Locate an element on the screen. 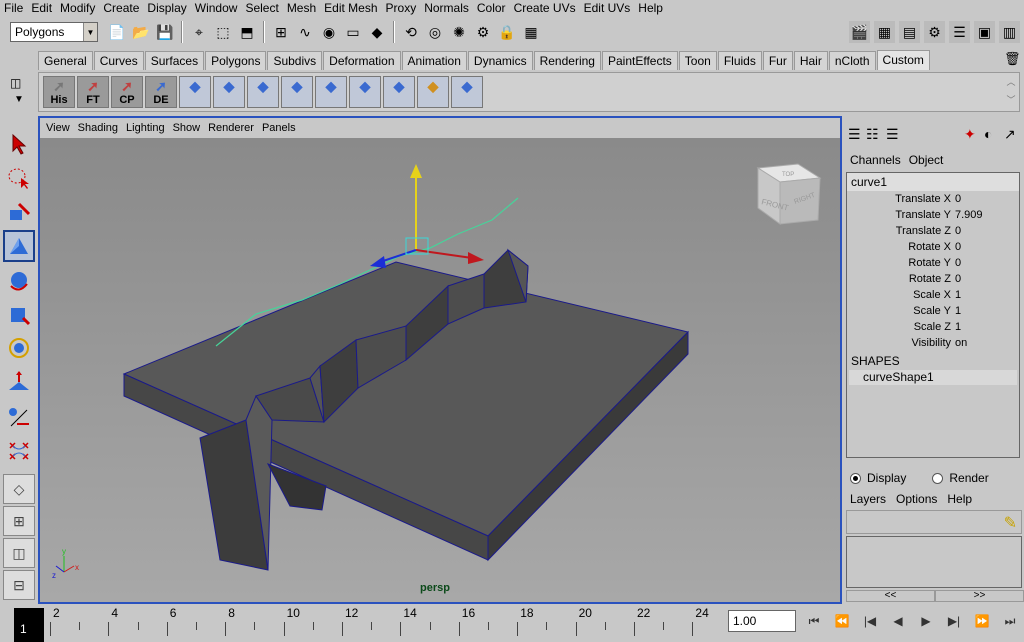 The width and height of the screenshot is (1024, 642). play-forward-icon: ▶ is located at coordinates (926, 621).